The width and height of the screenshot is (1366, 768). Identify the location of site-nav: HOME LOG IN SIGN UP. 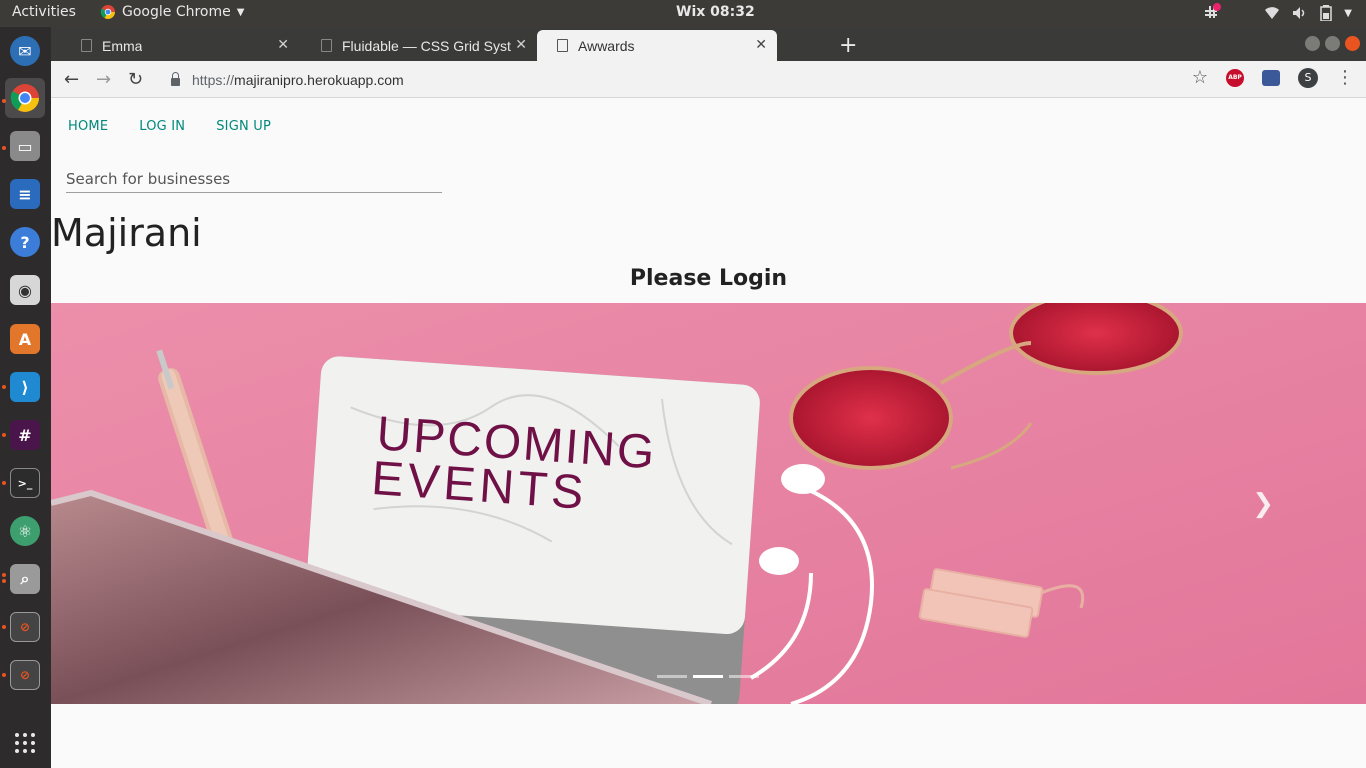
(169, 126).